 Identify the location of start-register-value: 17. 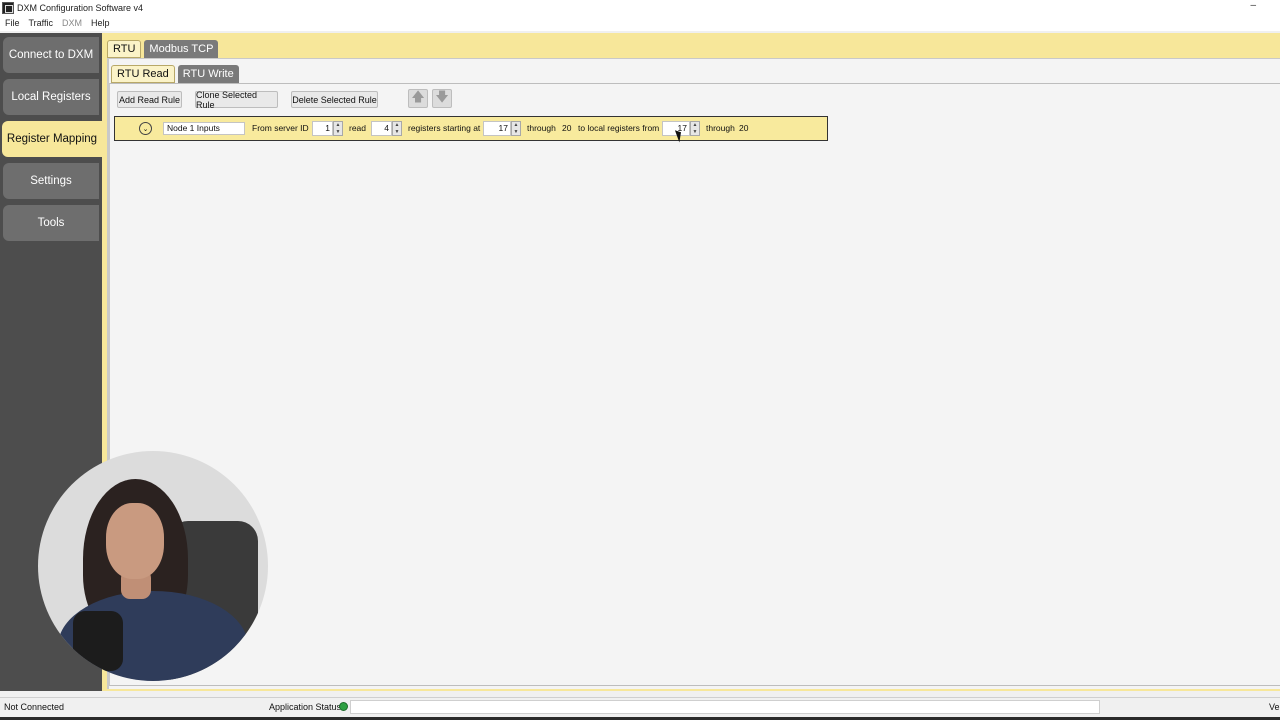
(497, 128).